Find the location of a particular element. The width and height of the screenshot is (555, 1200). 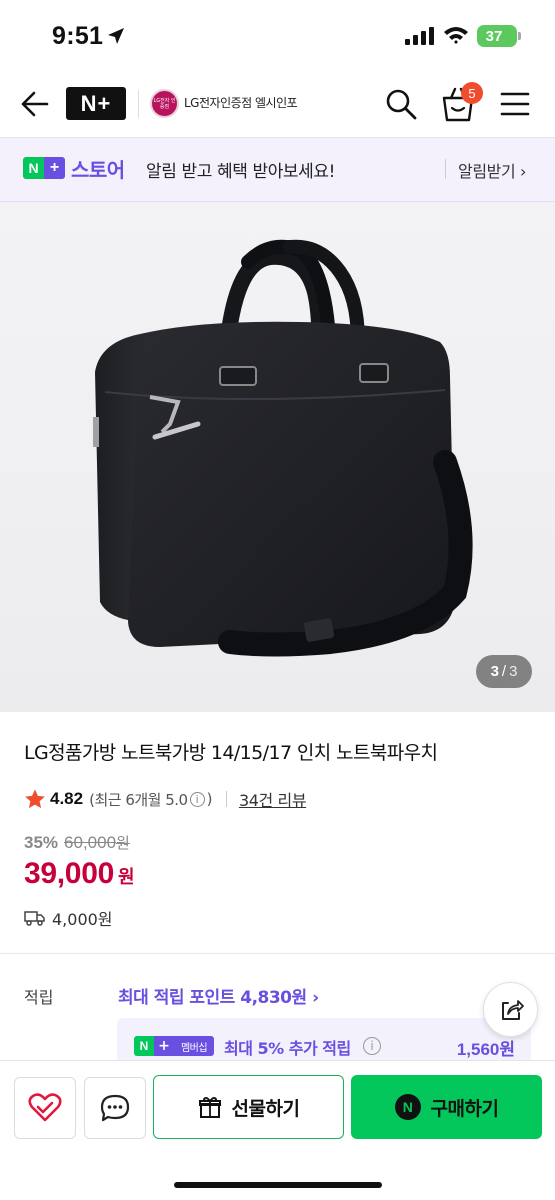

top-header: N+ LG전자 인증점 LG전자인증점 엘시인포 5 is located at coordinates (277, 105).